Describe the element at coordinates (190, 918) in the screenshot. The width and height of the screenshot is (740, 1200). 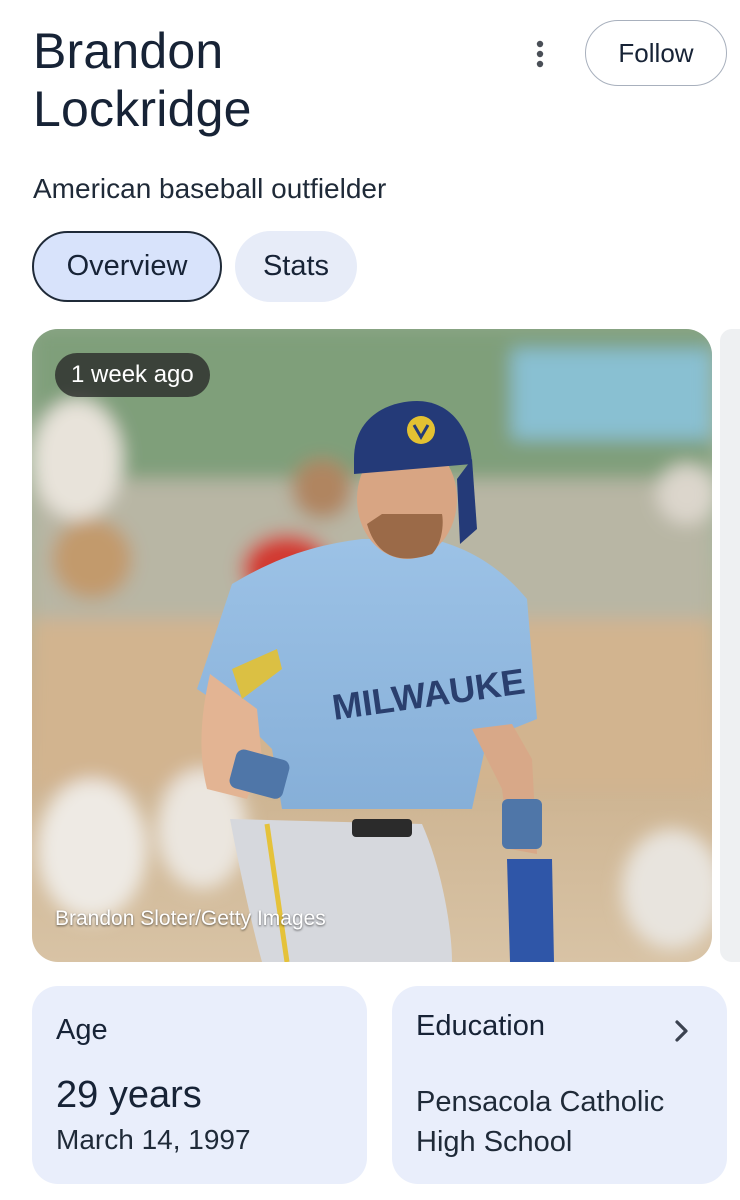
I see `photo-credit: Brandon Sloter/Getty Images` at that location.